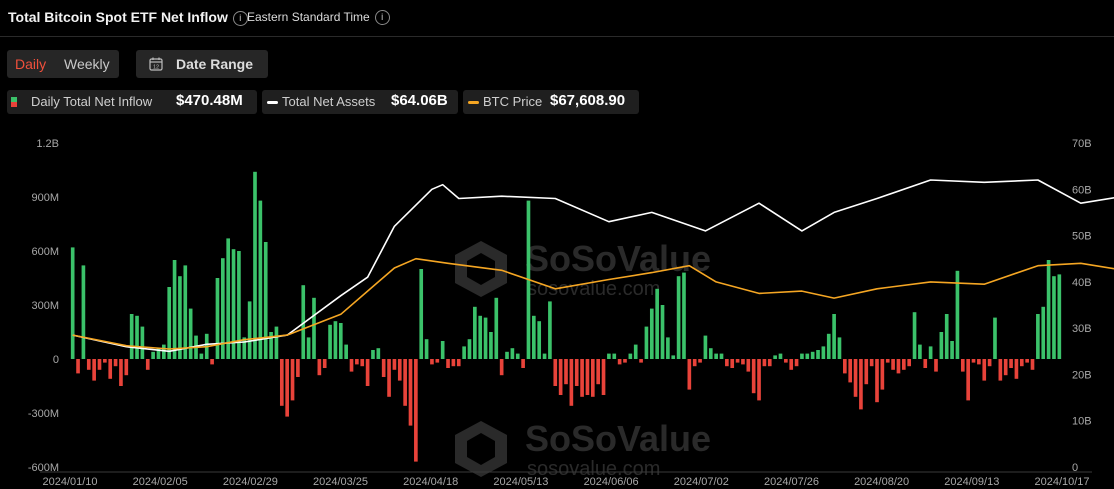  What do you see at coordinates (30, 64) in the screenshot?
I see `daily-tab: Daily` at bounding box center [30, 64].